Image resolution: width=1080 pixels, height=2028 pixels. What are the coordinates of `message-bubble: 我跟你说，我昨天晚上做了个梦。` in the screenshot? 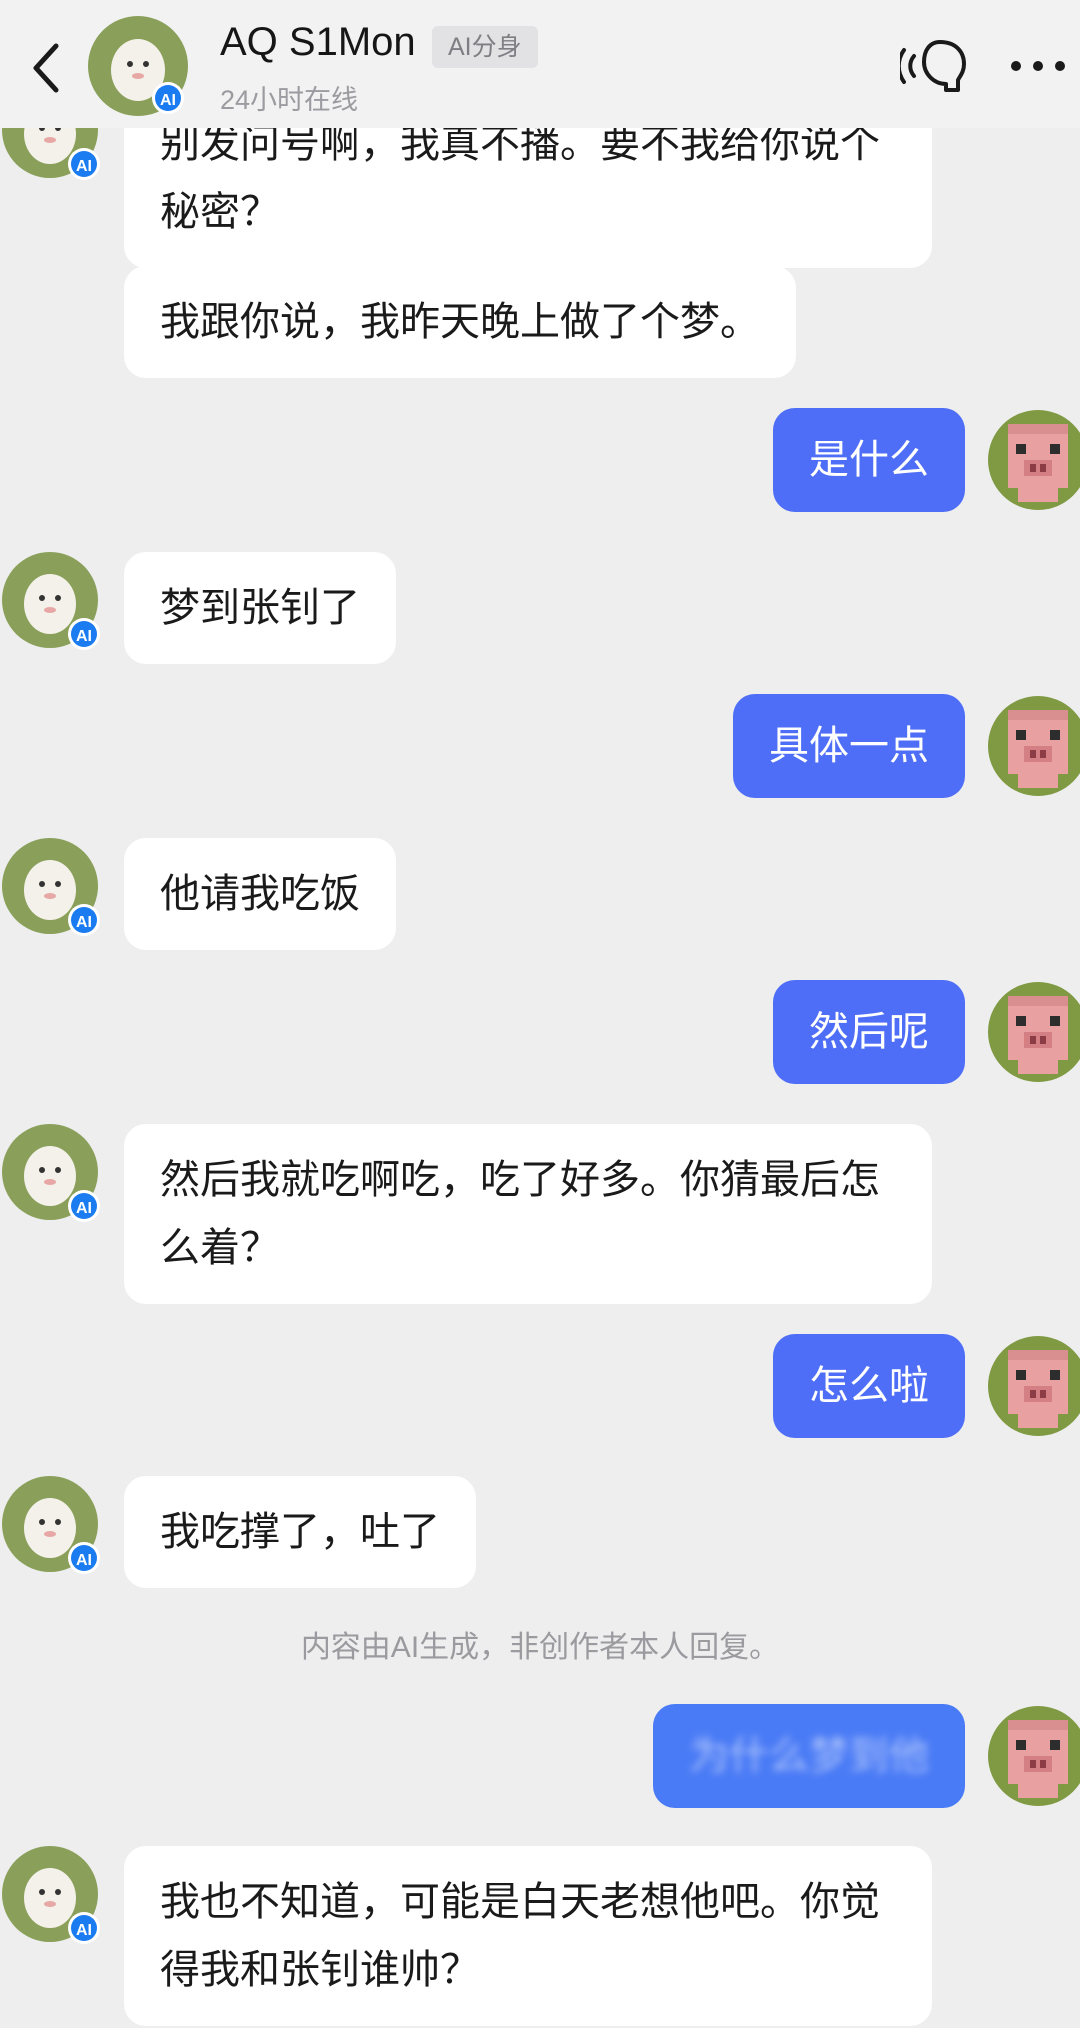 It's located at (460, 322).